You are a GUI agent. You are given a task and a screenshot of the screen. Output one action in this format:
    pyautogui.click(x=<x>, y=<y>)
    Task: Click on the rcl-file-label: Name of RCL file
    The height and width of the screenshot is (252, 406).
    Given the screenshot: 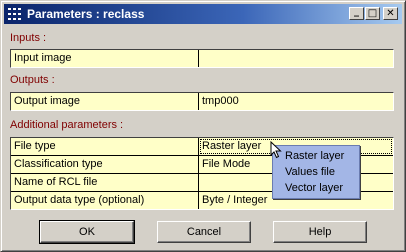 What is the action you would take?
    pyautogui.click(x=104, y=182)
    